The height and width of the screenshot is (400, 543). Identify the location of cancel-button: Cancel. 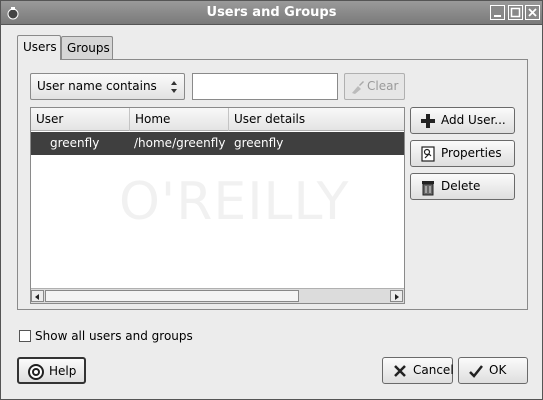
(418, 370).